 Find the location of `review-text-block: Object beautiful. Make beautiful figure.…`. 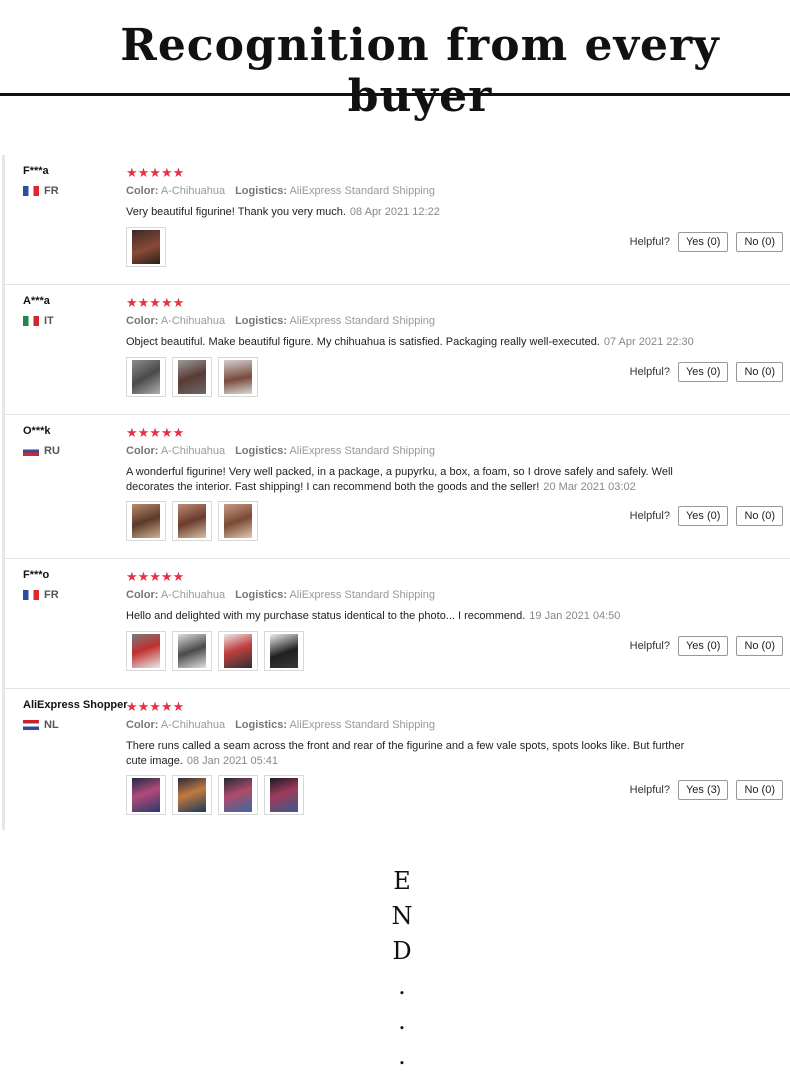

review-text-block: Object beautiful. Make beautiful figure.… is located at coordinates (411, 342).